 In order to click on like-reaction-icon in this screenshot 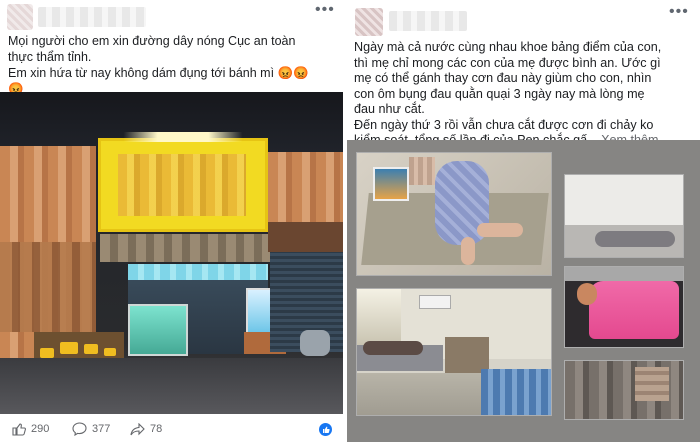, I will do `click(325, 429)`.